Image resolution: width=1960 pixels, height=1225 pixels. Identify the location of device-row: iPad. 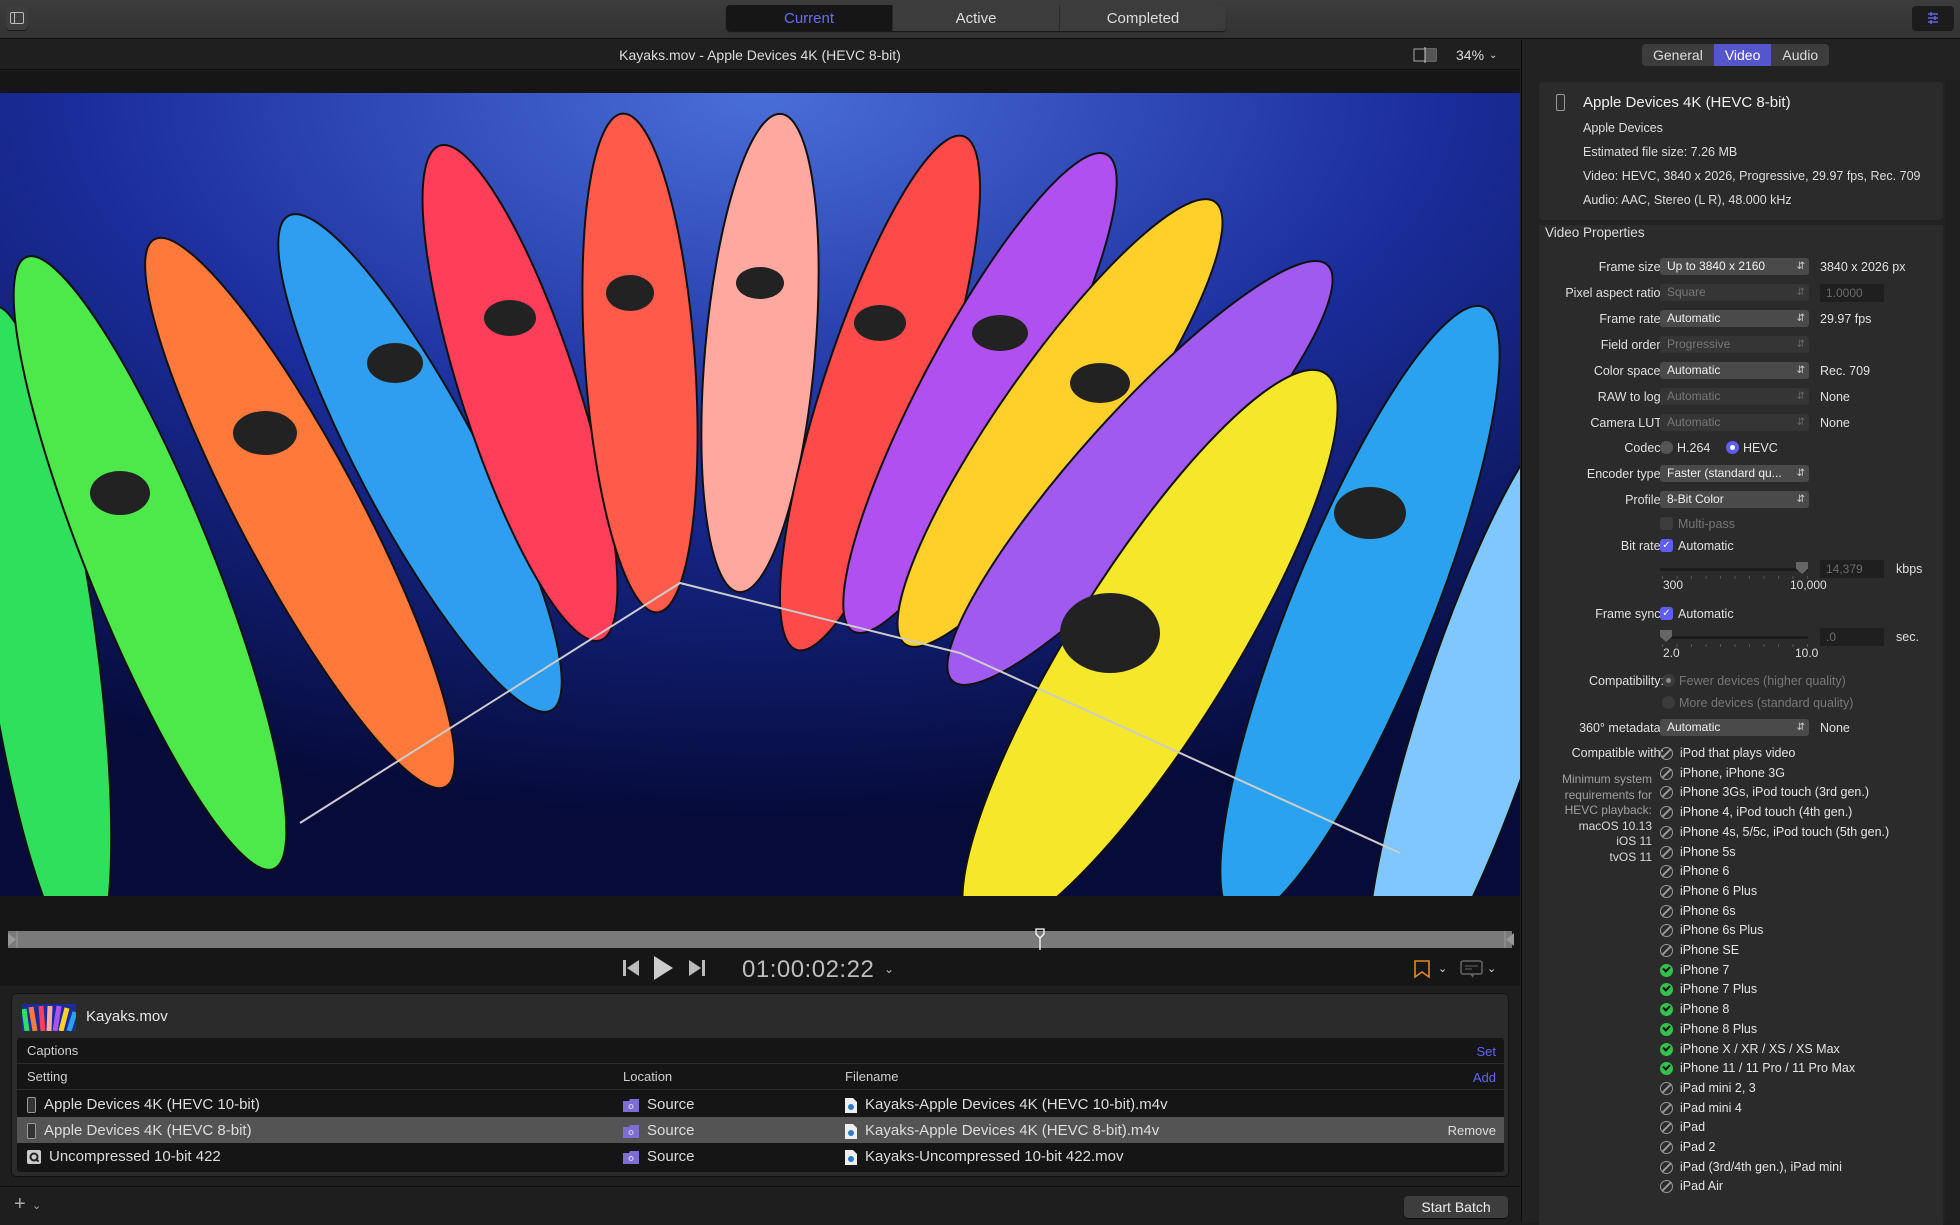
(1741, 1128).